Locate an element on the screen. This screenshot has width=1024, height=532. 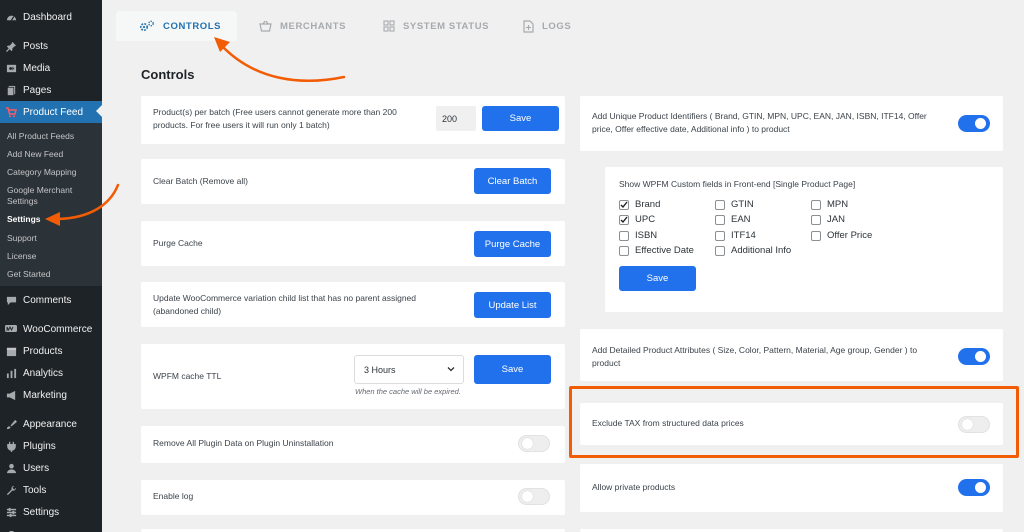
arrow-to-controls-tab is located at coordinates (283, 63).